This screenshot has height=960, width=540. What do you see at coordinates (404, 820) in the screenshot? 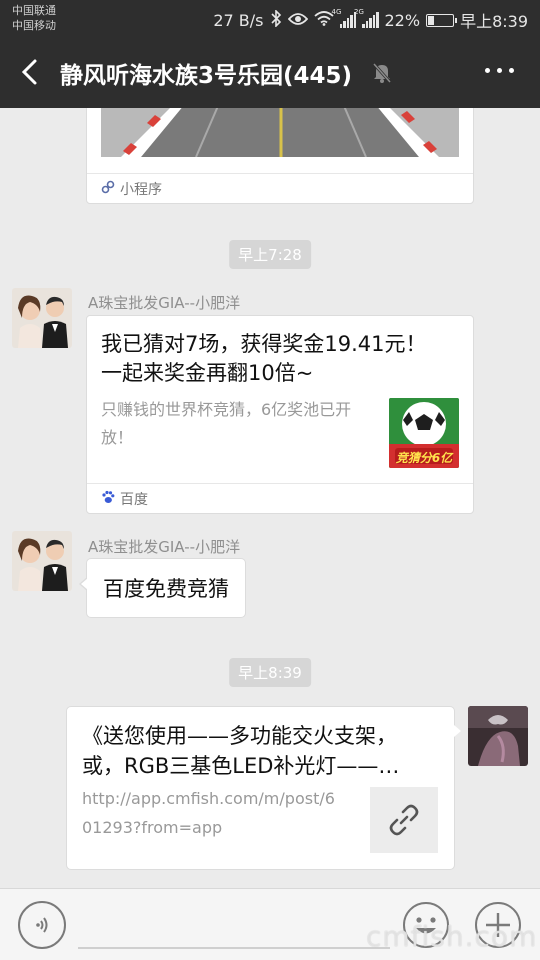
I see `link-icon` at bounding box center [404, 820].